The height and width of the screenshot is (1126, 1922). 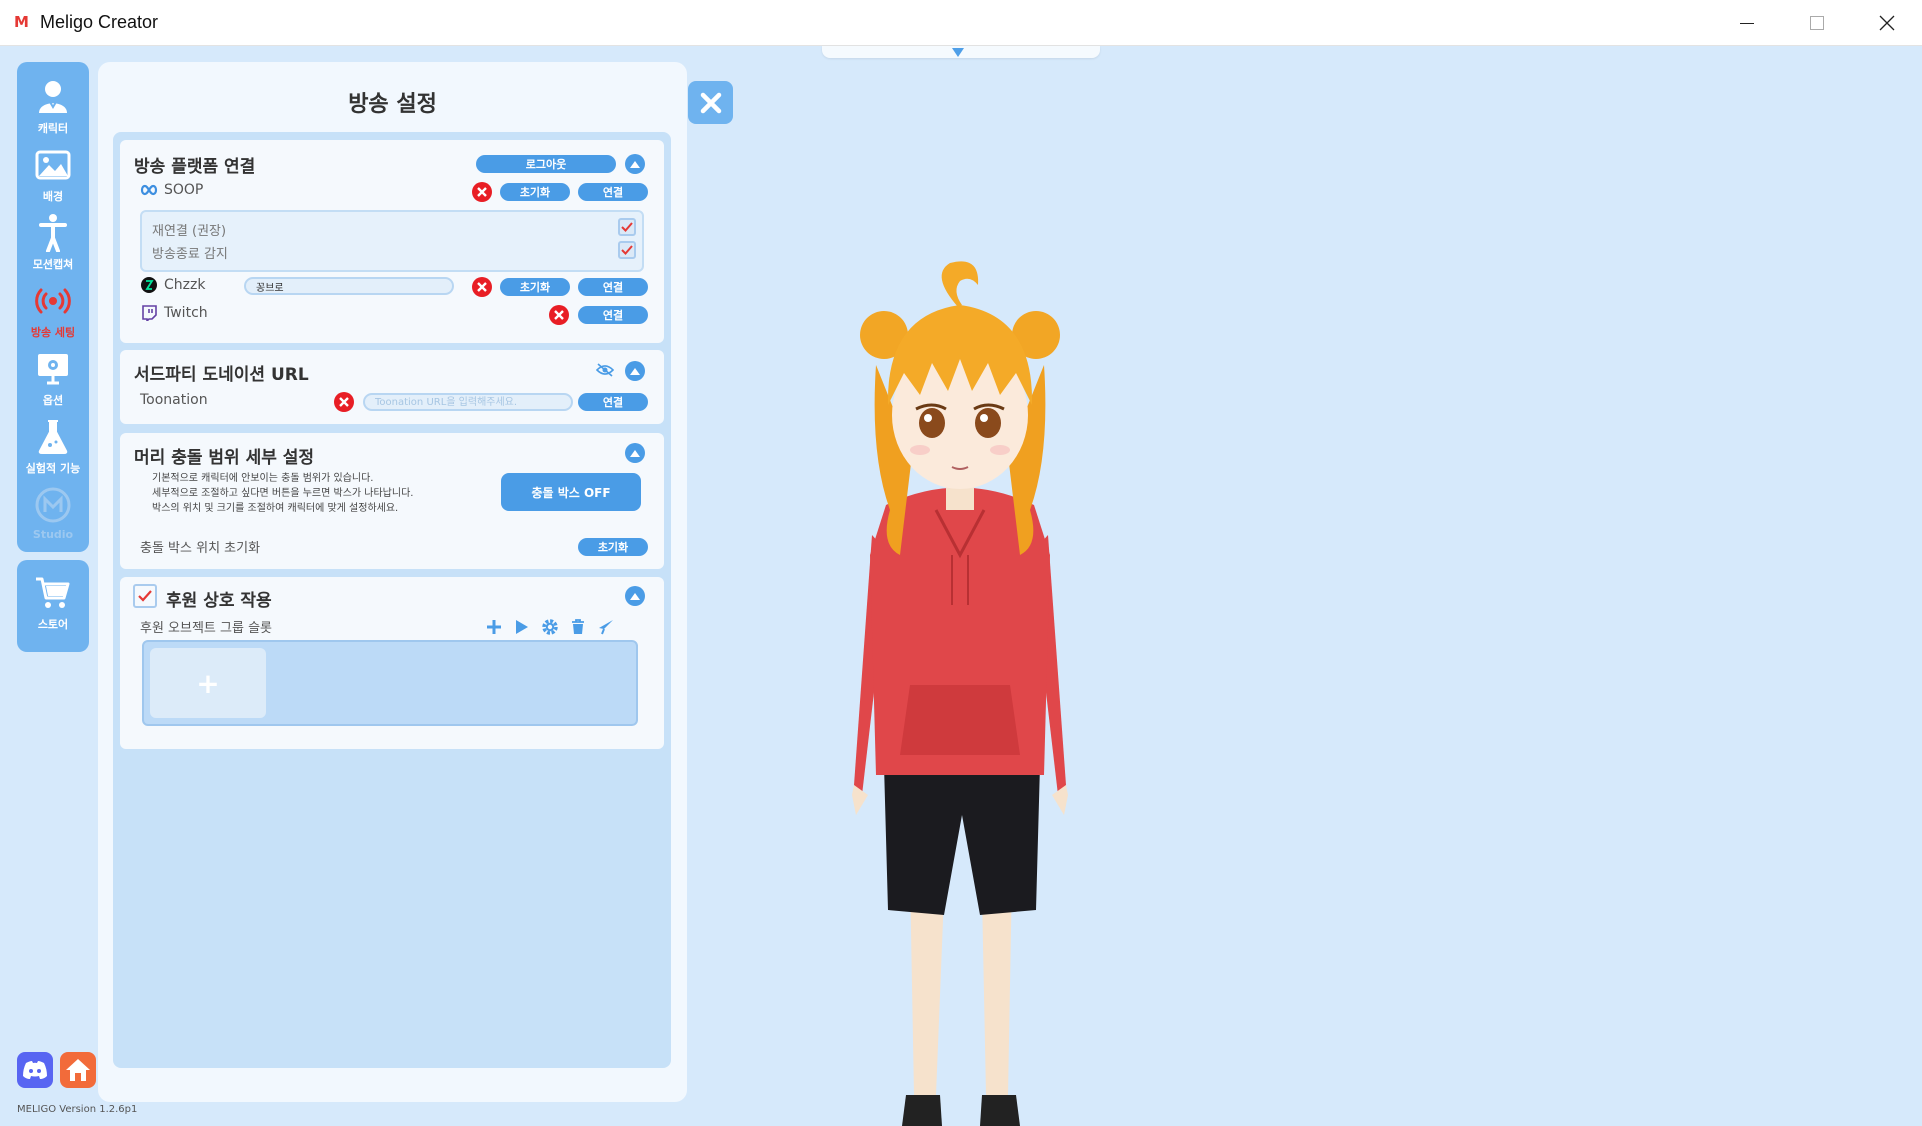 I want to click on sidebar-item-label: 모션캡쳐, so click(x=53, y=264).